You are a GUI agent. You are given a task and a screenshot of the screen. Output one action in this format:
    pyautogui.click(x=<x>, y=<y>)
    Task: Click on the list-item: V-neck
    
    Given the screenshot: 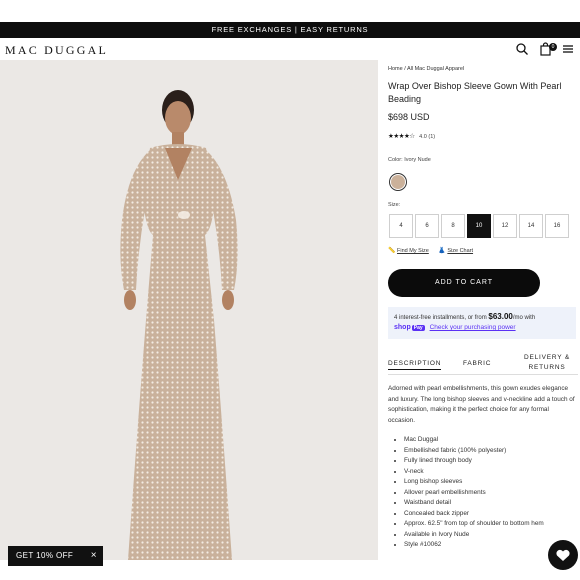 What is the action you would take?
    pyautogui.click(x=492, y=472)
    